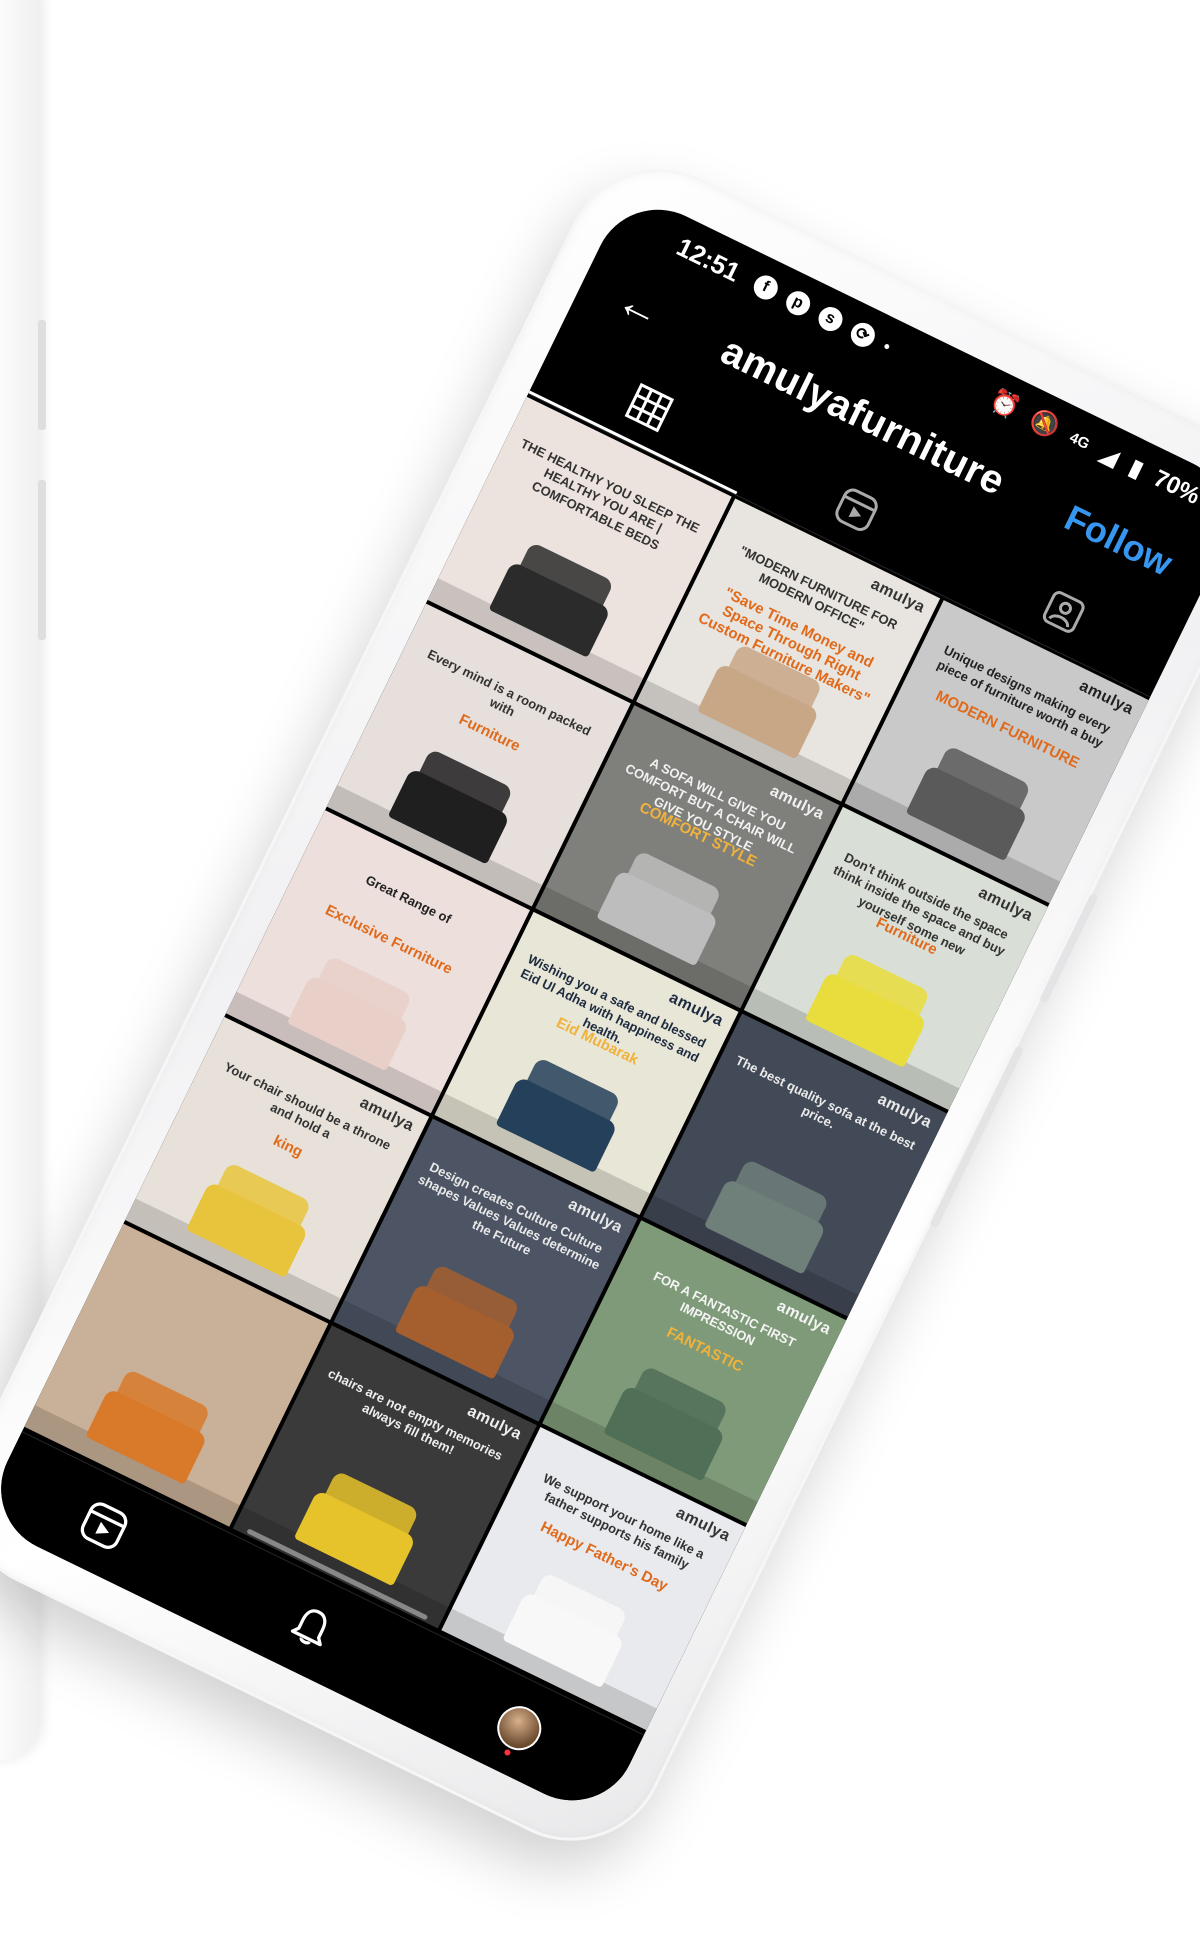  What do you see at coordinates (797, 303) in the screenshot?
I see `pinterest-icon: p` at bounding box center [797, 303].